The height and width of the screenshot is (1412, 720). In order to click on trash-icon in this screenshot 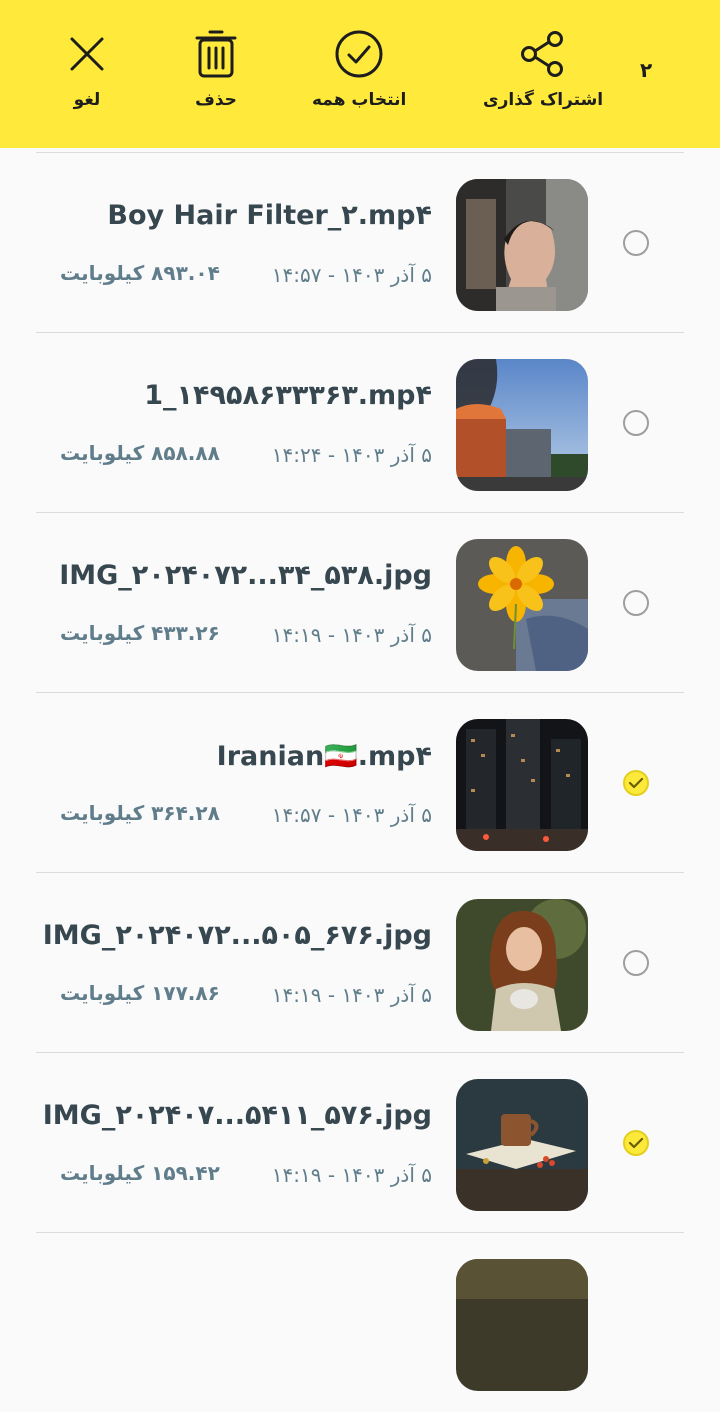, I will do `click(216, 54)`.